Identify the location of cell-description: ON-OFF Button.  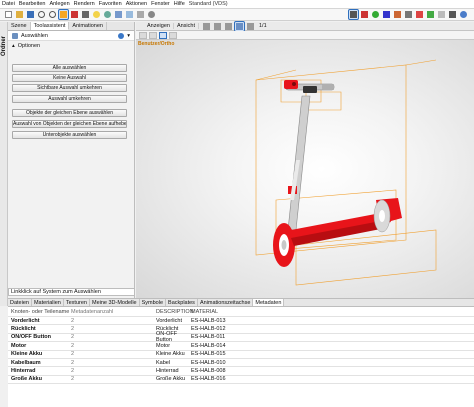
(167, 337).